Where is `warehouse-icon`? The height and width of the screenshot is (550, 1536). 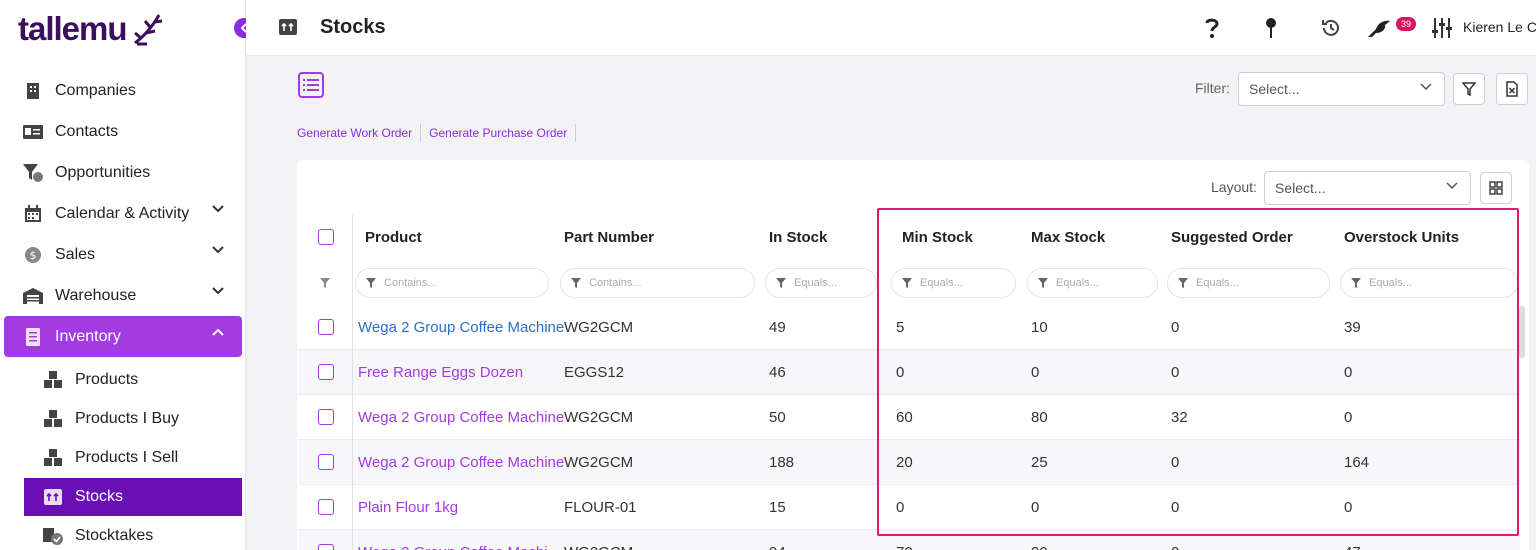
warehouse-icon is located at coordinates (33, 296).